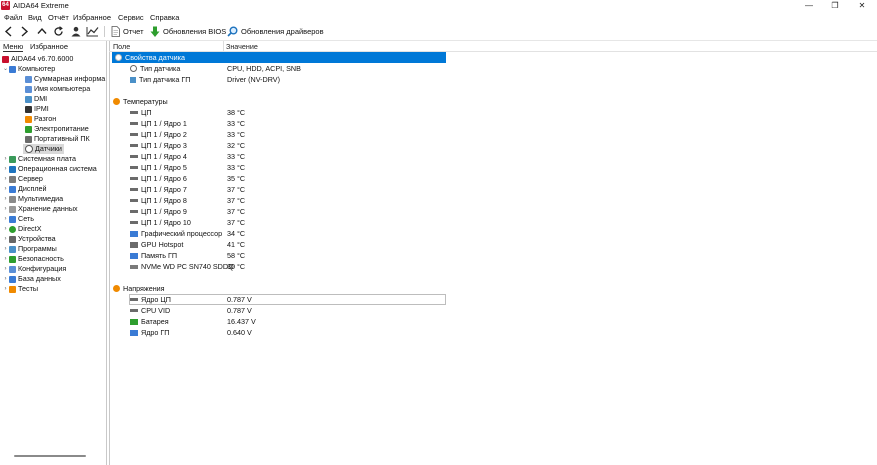 This screenshot has height=465, width=877. I want to click on chart-button, so click(92, 31).